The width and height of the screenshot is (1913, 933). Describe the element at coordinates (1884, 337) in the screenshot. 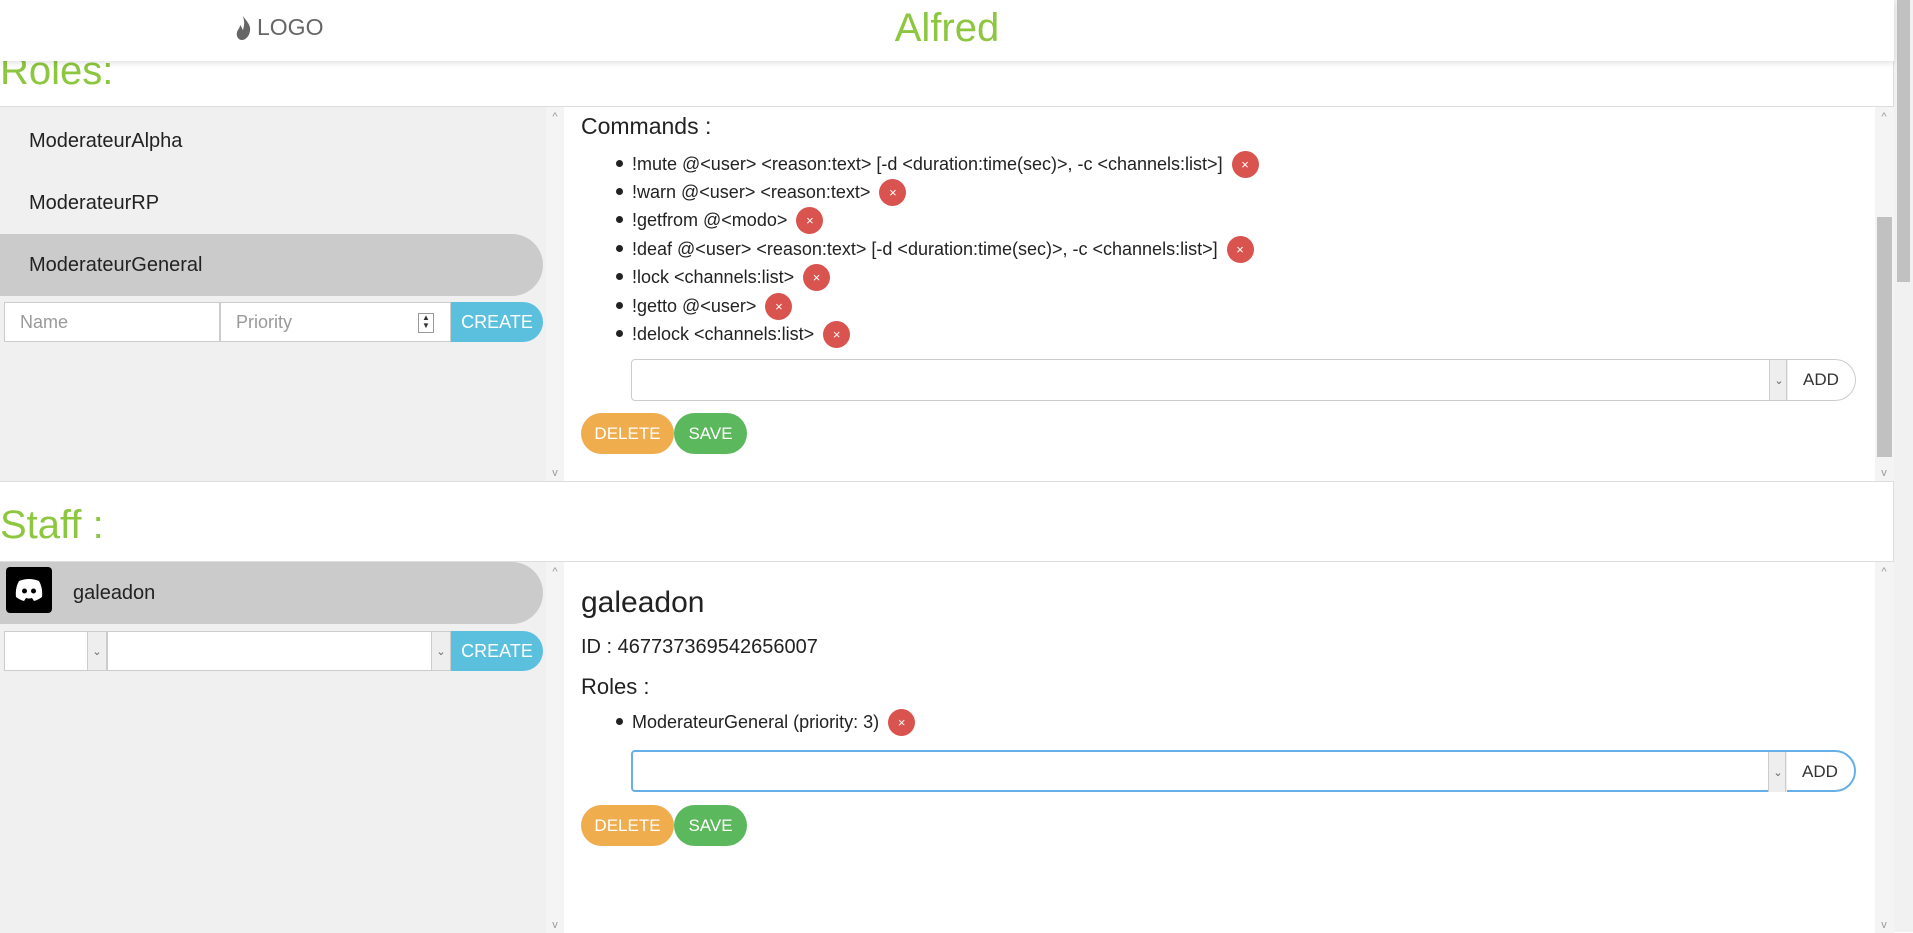

I see `scrollbar-thumb` at that location.